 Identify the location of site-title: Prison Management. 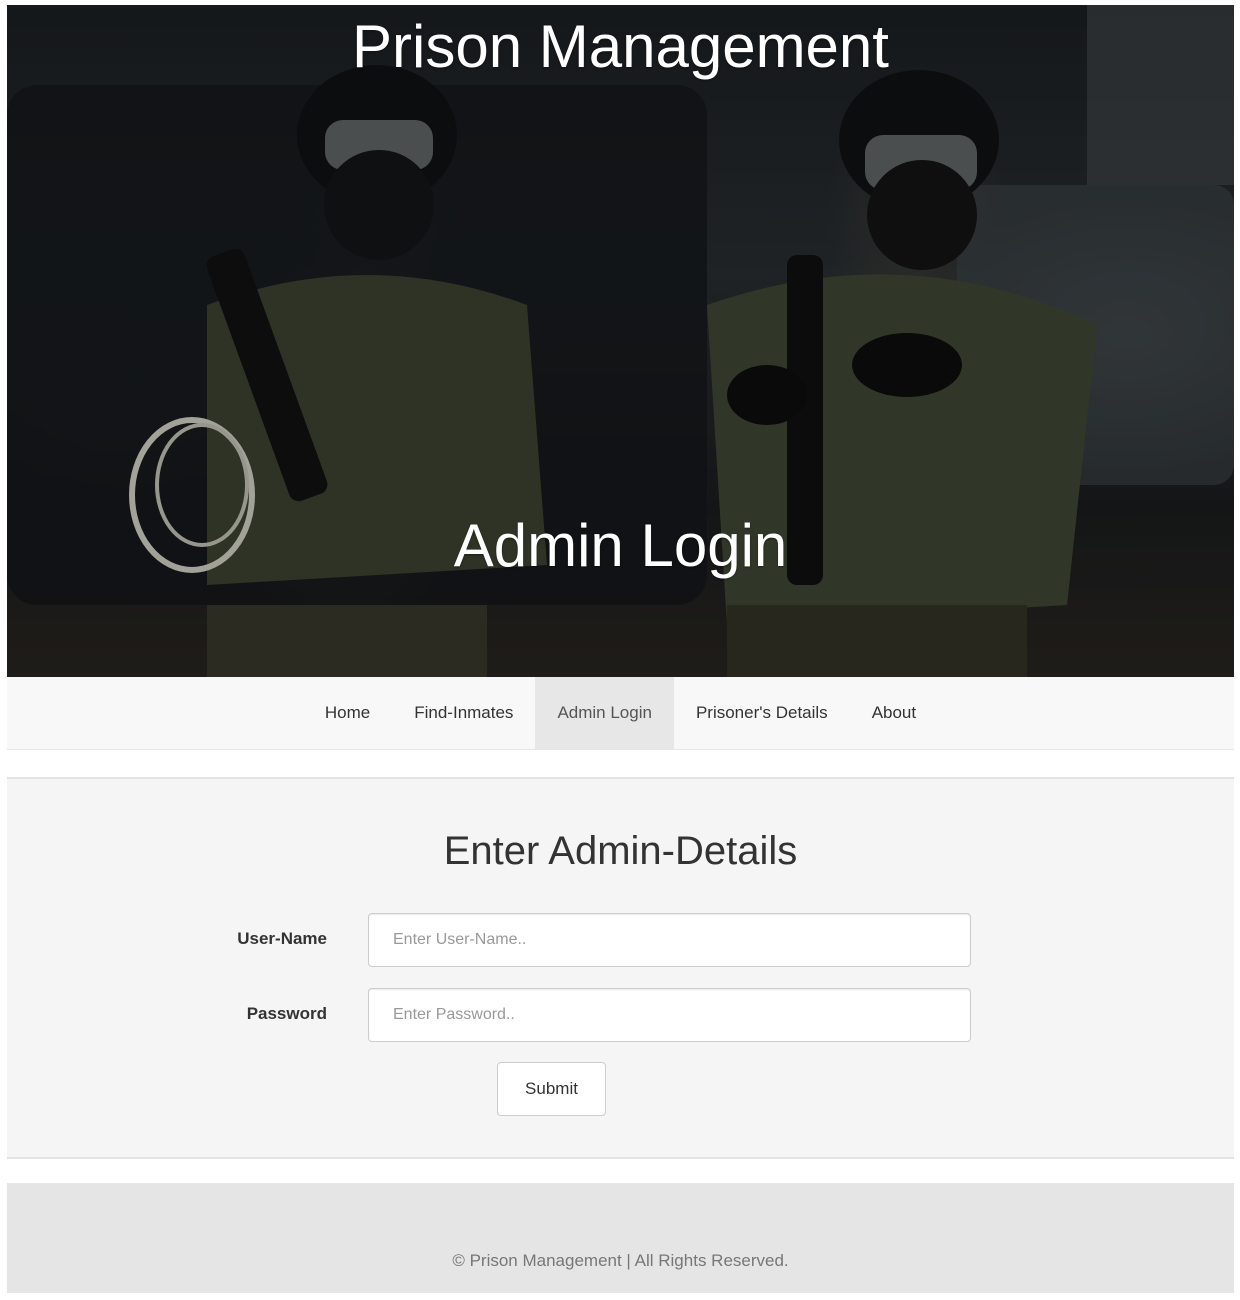
(620, 46).